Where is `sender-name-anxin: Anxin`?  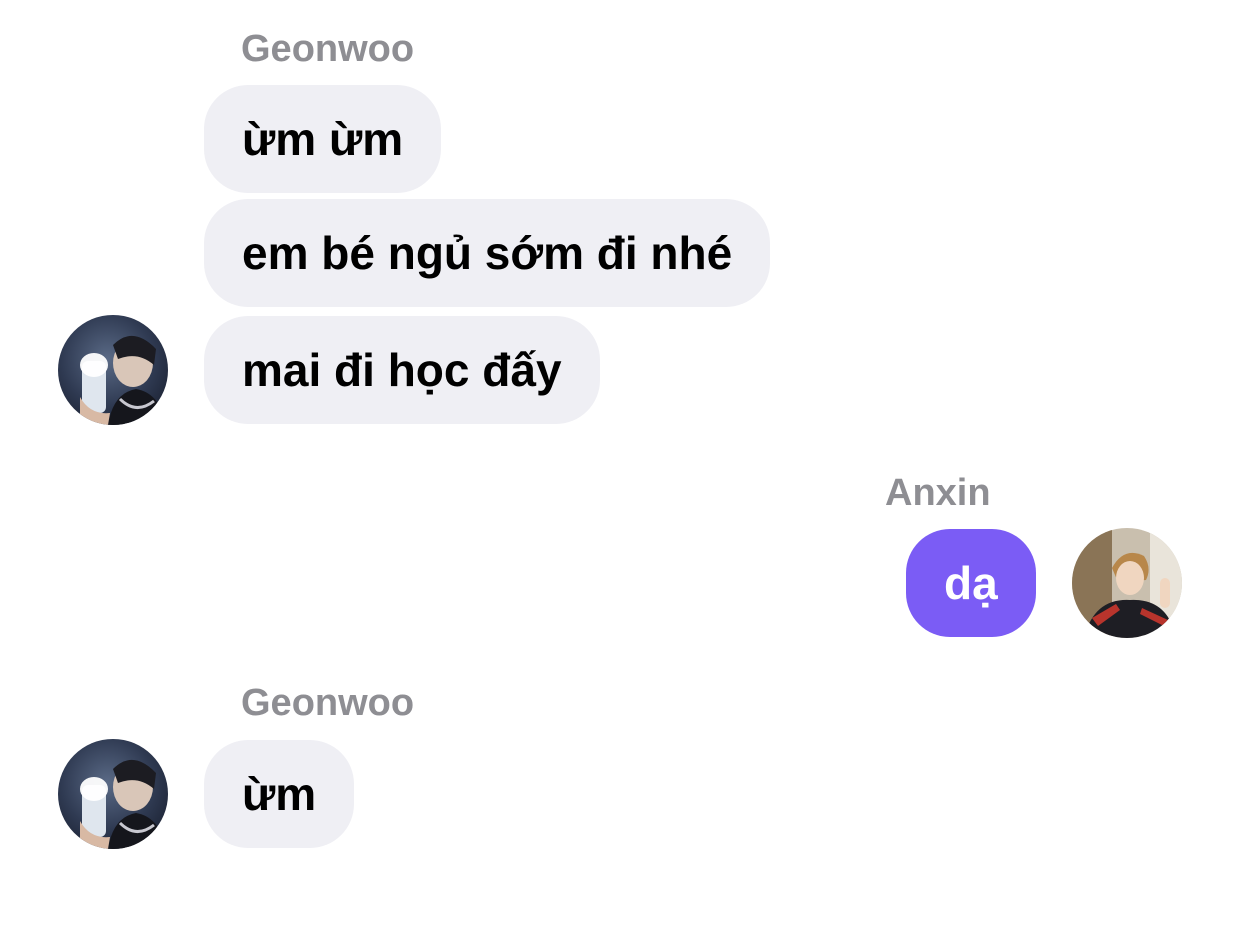 sender-name-anxin: Anxin is located at coordinates (938, 493).